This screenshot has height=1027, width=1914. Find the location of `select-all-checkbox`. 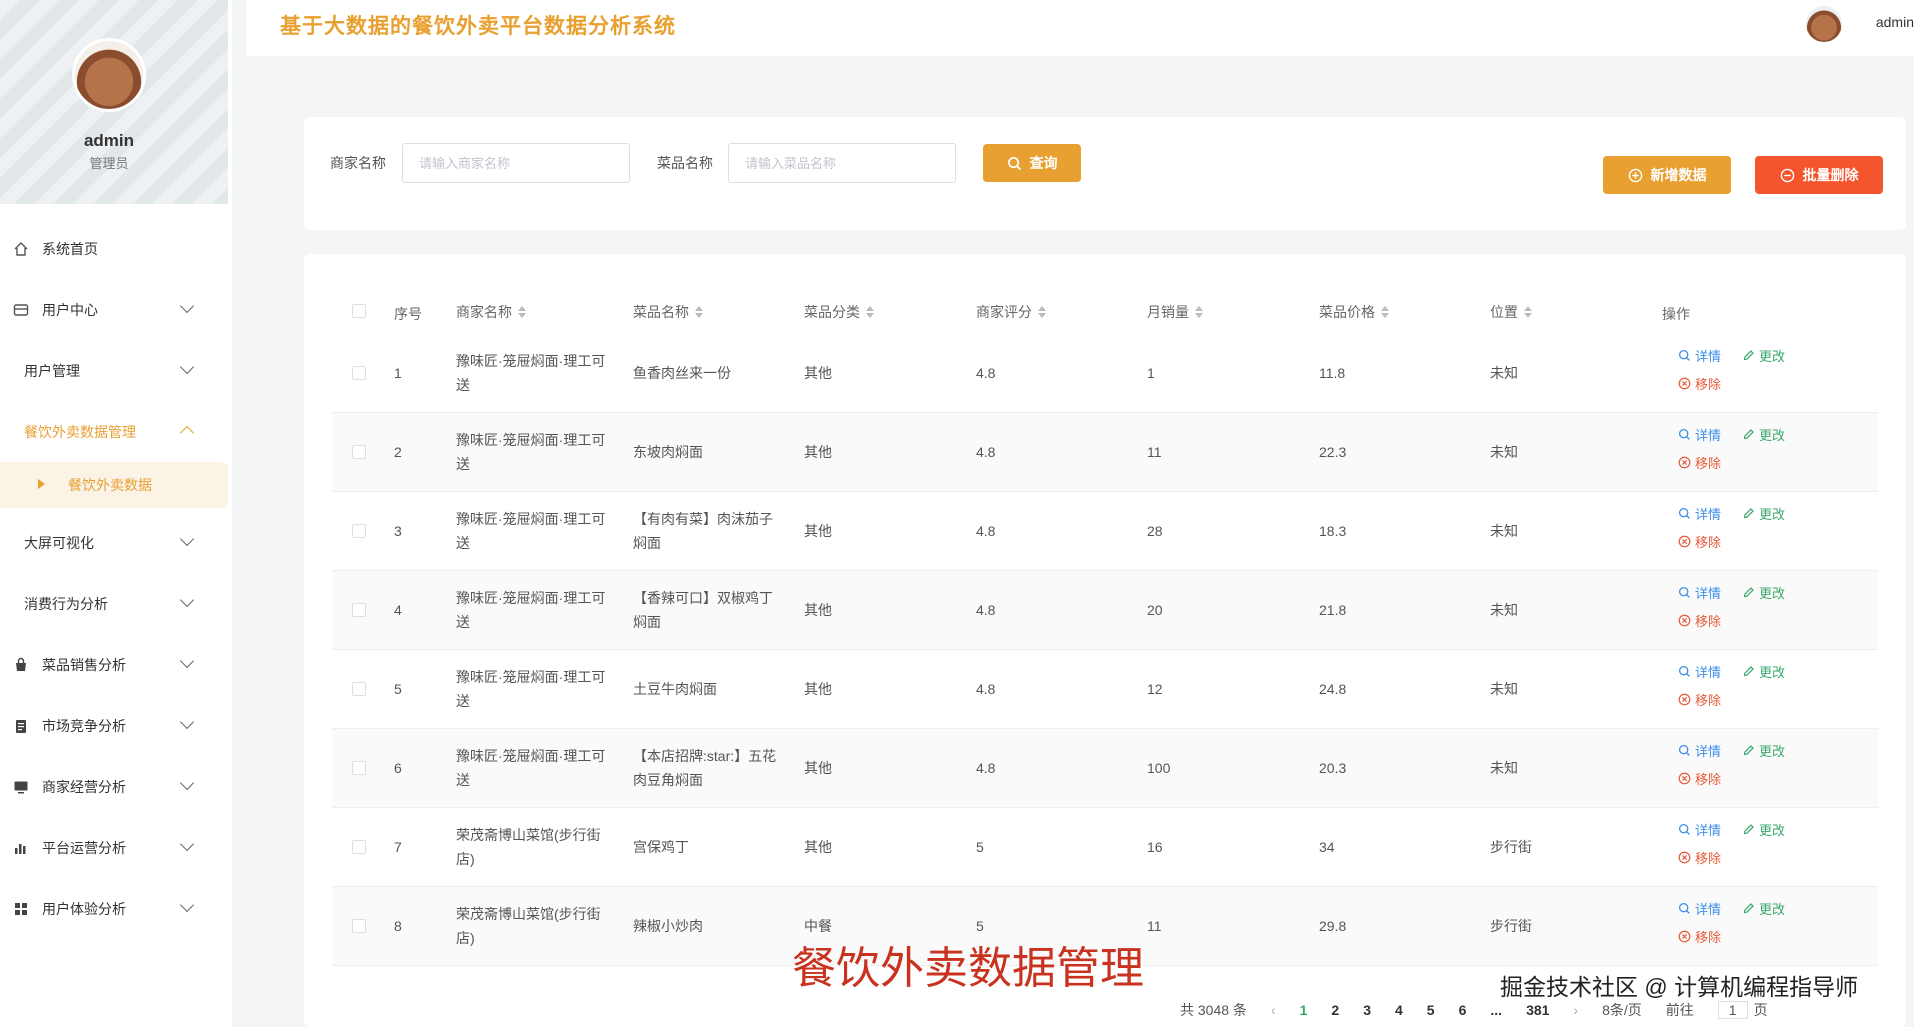

select-all-checkbox is located at coordinates (359, 311).